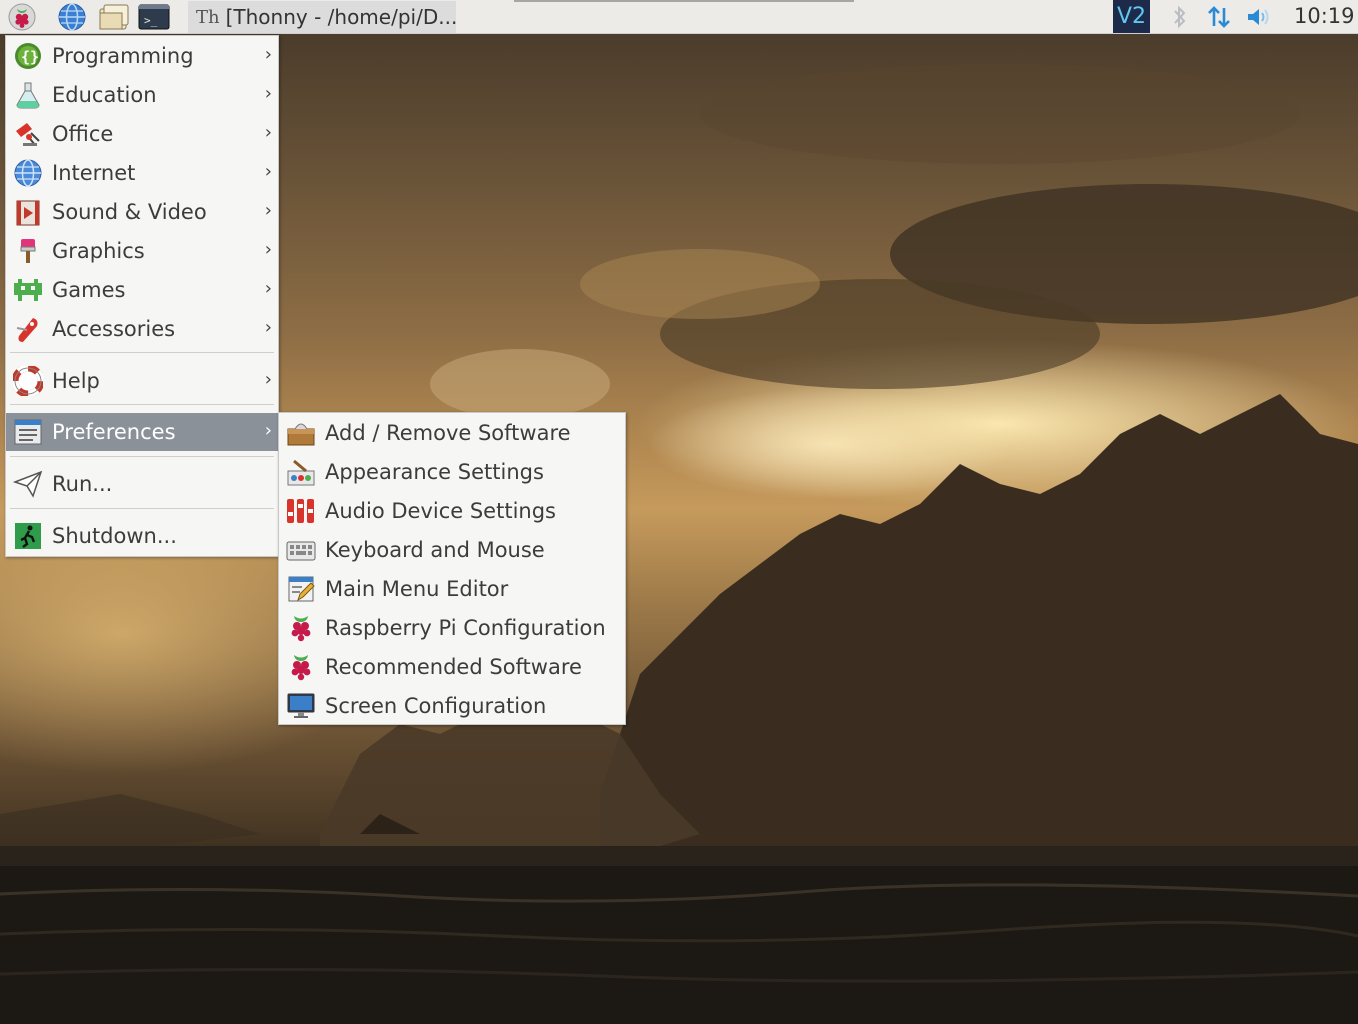  I want to click on menu-item-label: Games, so click(89, 290).